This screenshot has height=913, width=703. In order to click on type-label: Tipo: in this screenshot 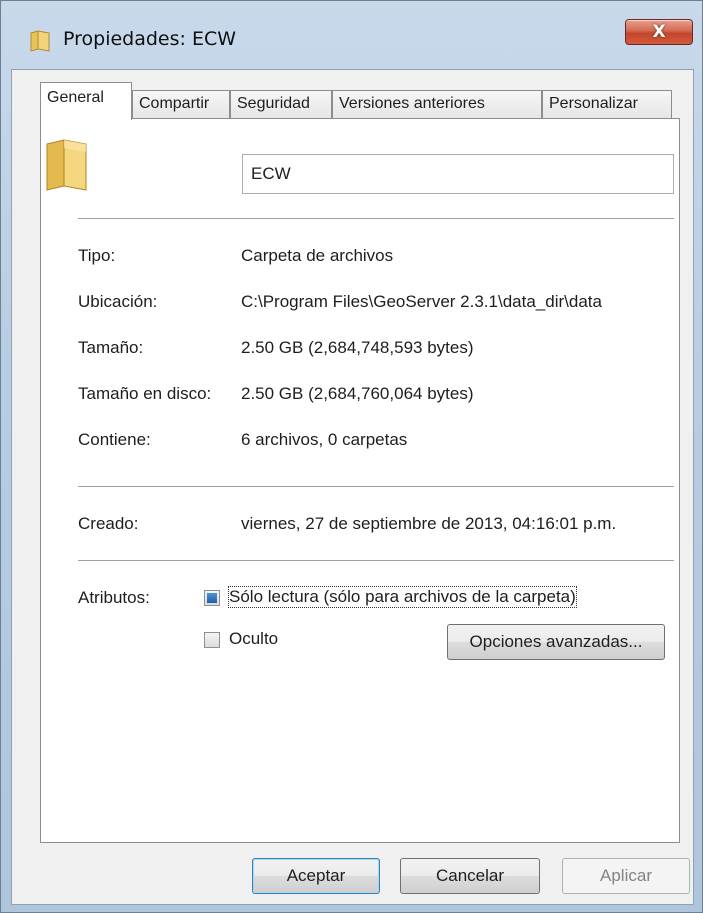, I will do `click(97, 255)`.